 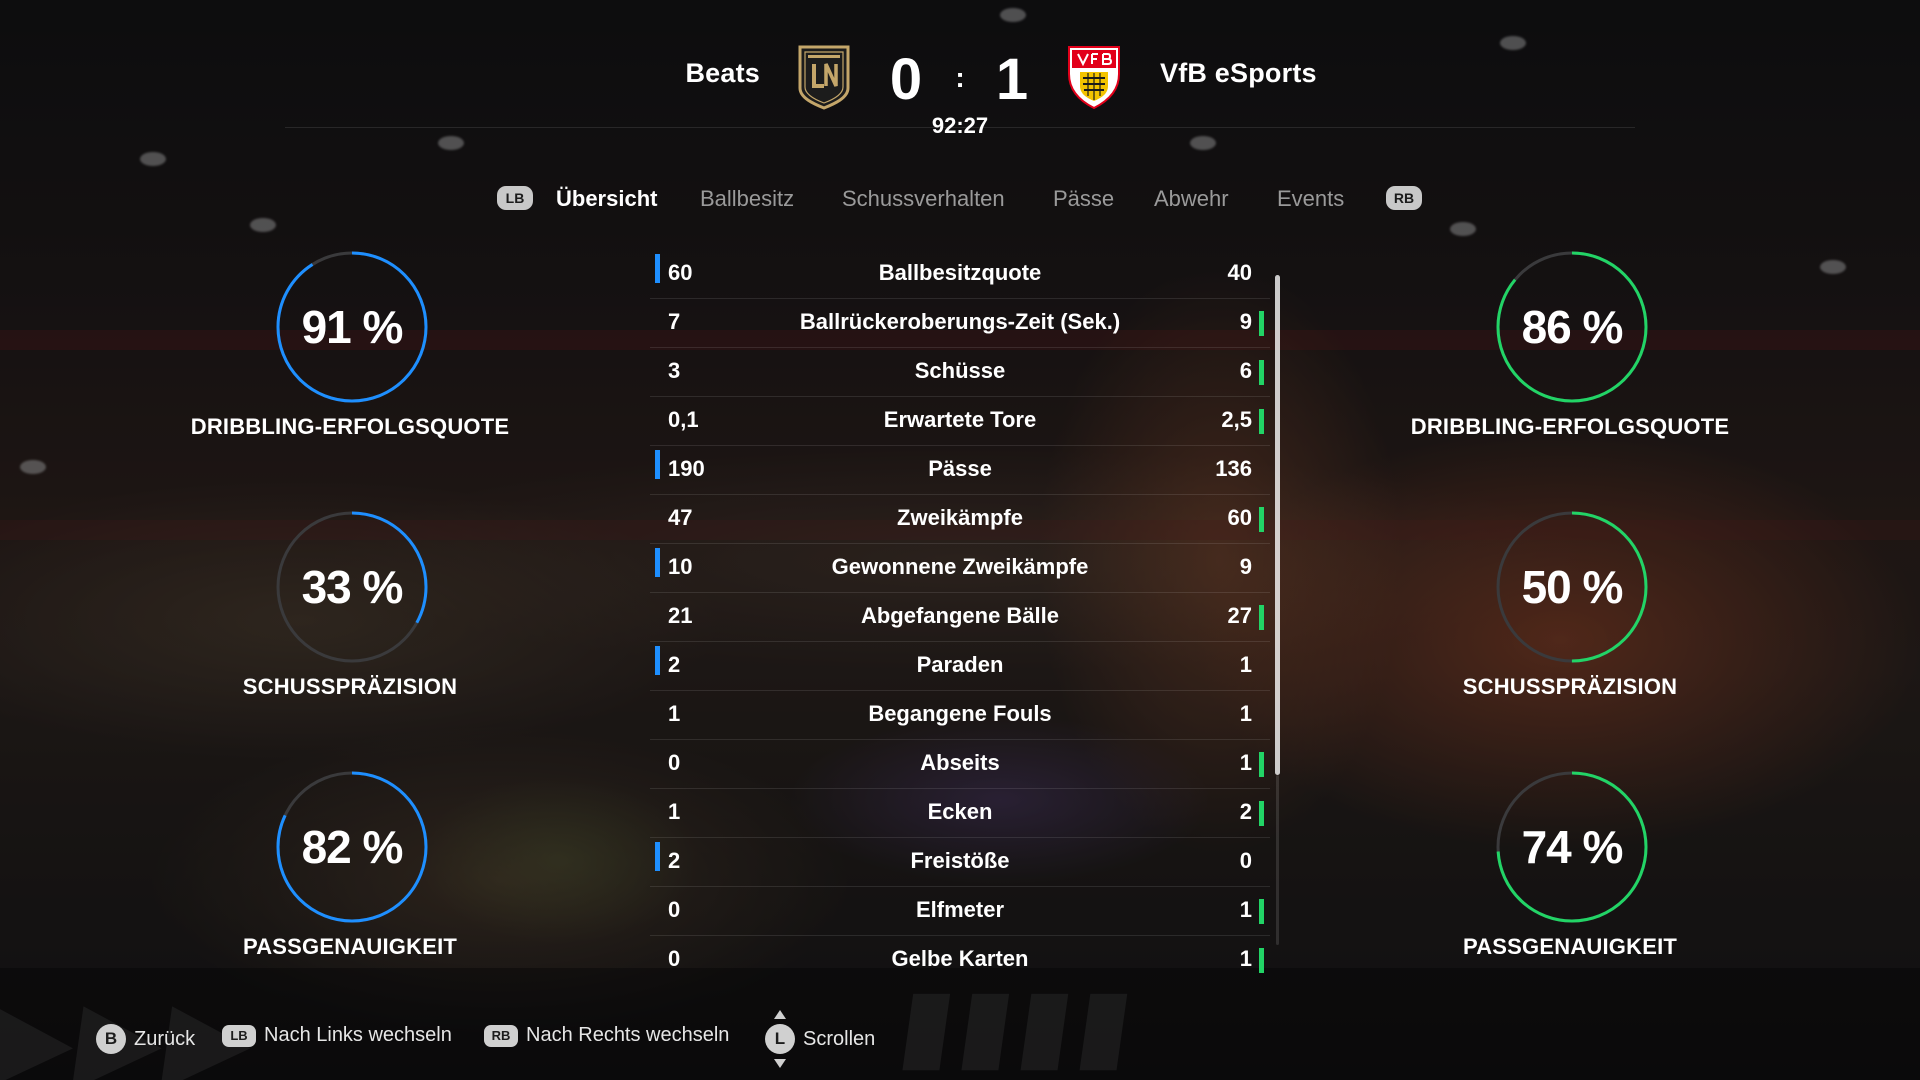 What do you see at coordinates (1310, 199) in the screenshot?
I see `tab-events: Events` at bounding box center [1310, 199].